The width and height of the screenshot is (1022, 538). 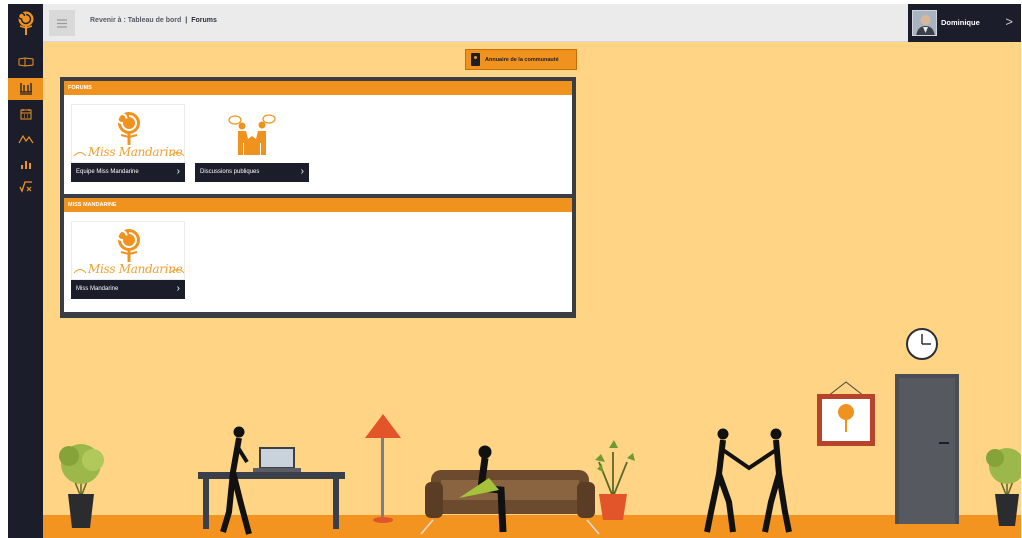 I want to click on chevron-right-icon: >, so click(x=1009, y=21).